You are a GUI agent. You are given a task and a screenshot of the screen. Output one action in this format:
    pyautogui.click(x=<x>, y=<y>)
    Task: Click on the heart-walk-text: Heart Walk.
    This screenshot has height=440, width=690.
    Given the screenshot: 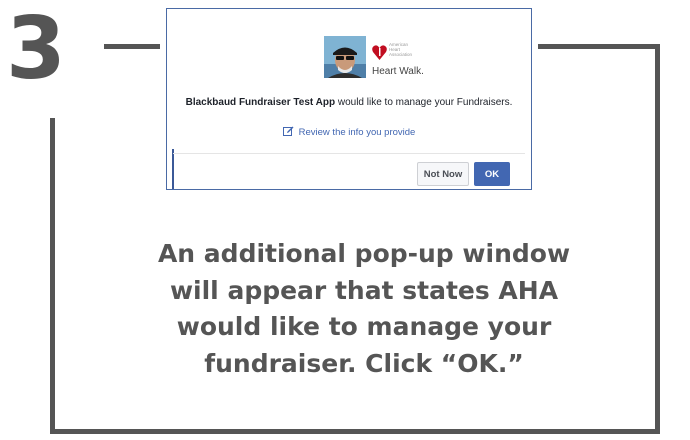 What is the action you would take?
    pyautogui.click(x=398, y=71)
    